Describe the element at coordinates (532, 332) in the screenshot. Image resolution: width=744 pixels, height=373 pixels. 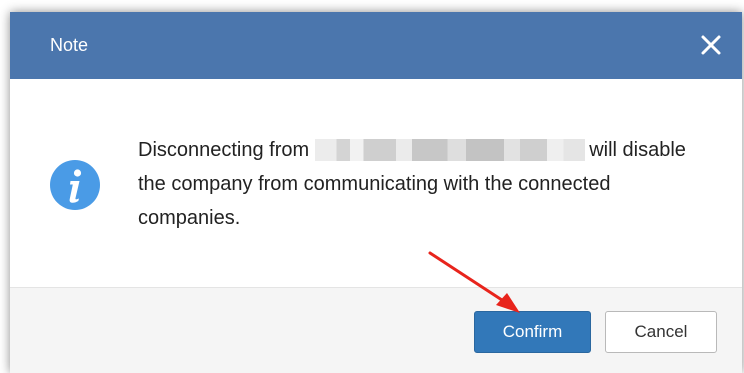
I see `confirm-button: Confirm` at that location.